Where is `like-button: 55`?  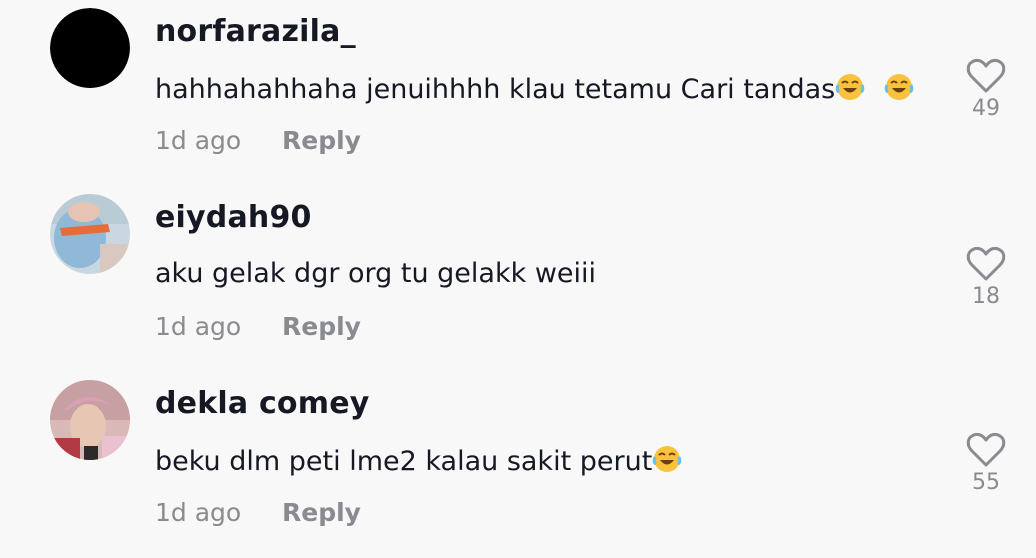
like-button: 55 is located at coordinates (986, 463).